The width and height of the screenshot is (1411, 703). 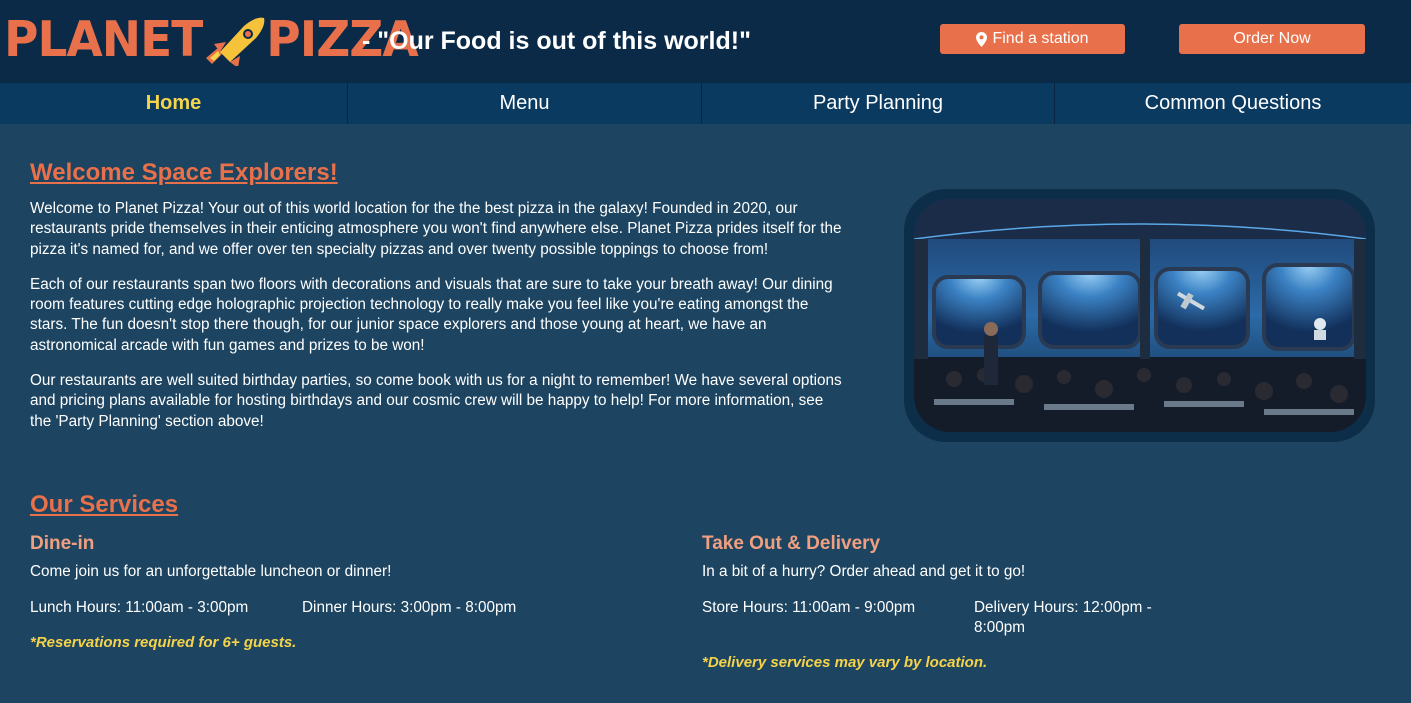 I want to click on nav-item-menu: Menu, so click(x=525, y=103).